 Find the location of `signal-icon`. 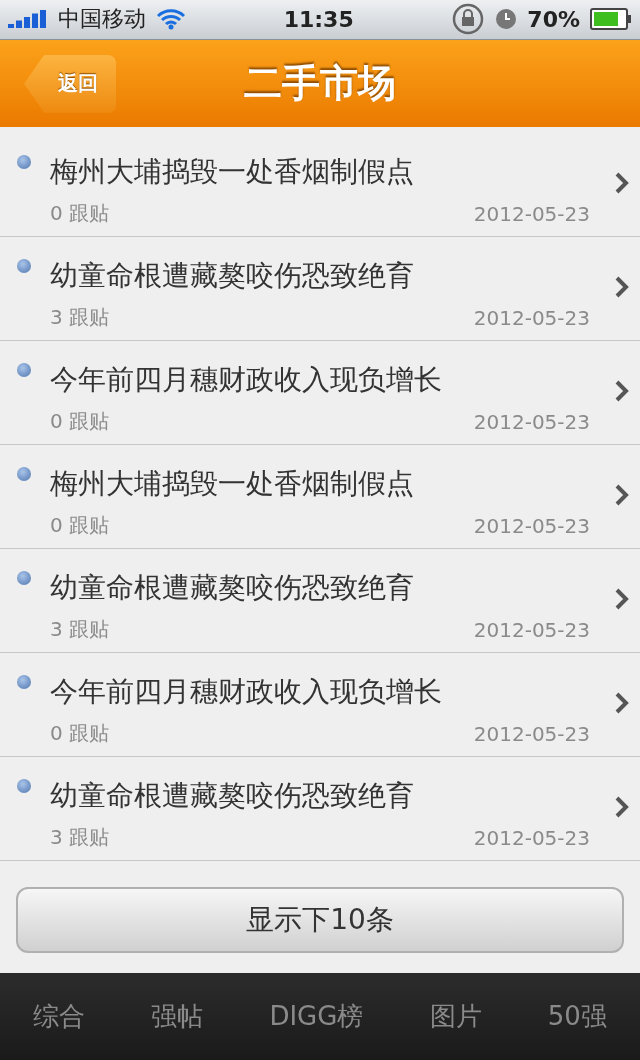

signal-icon is located at coordinates (28, 19).